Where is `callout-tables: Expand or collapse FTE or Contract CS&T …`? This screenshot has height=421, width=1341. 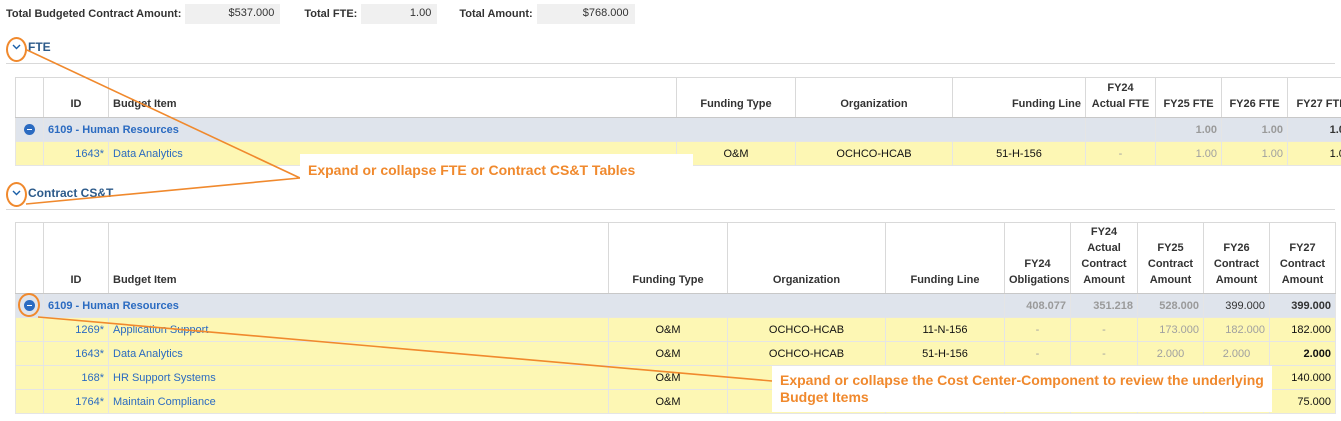 callout-tables: Expand or collapse FTE or Contract CS&T … is located at coordinates (496, 169).